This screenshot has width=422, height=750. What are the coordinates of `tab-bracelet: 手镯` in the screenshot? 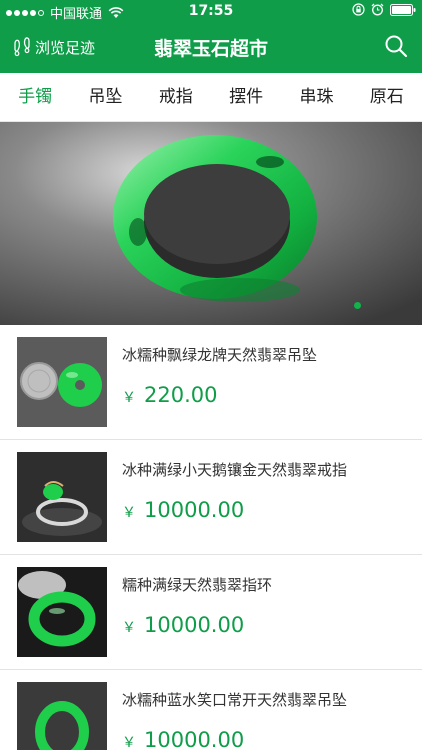 It's located at (35, 97).